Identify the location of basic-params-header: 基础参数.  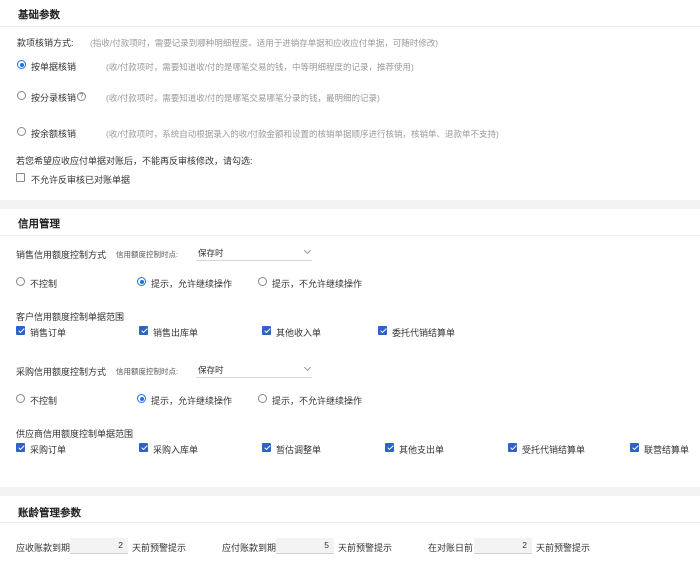
(350, 13).